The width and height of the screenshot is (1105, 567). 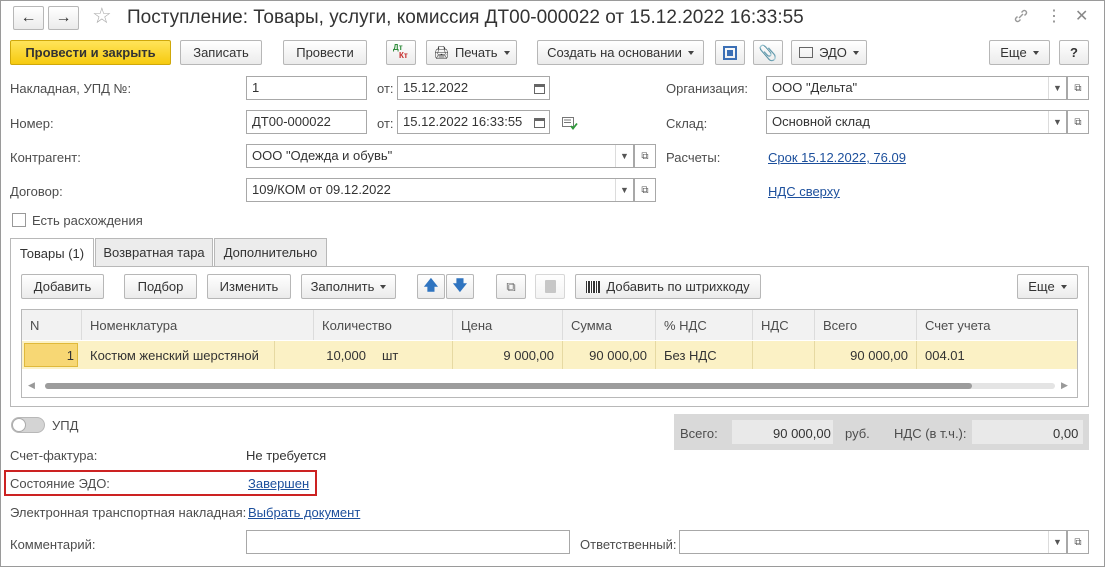 What do you see at coordinates (28, 18) in the screenshot?
I see `back-button: ←` at bounding box center [28, 18].